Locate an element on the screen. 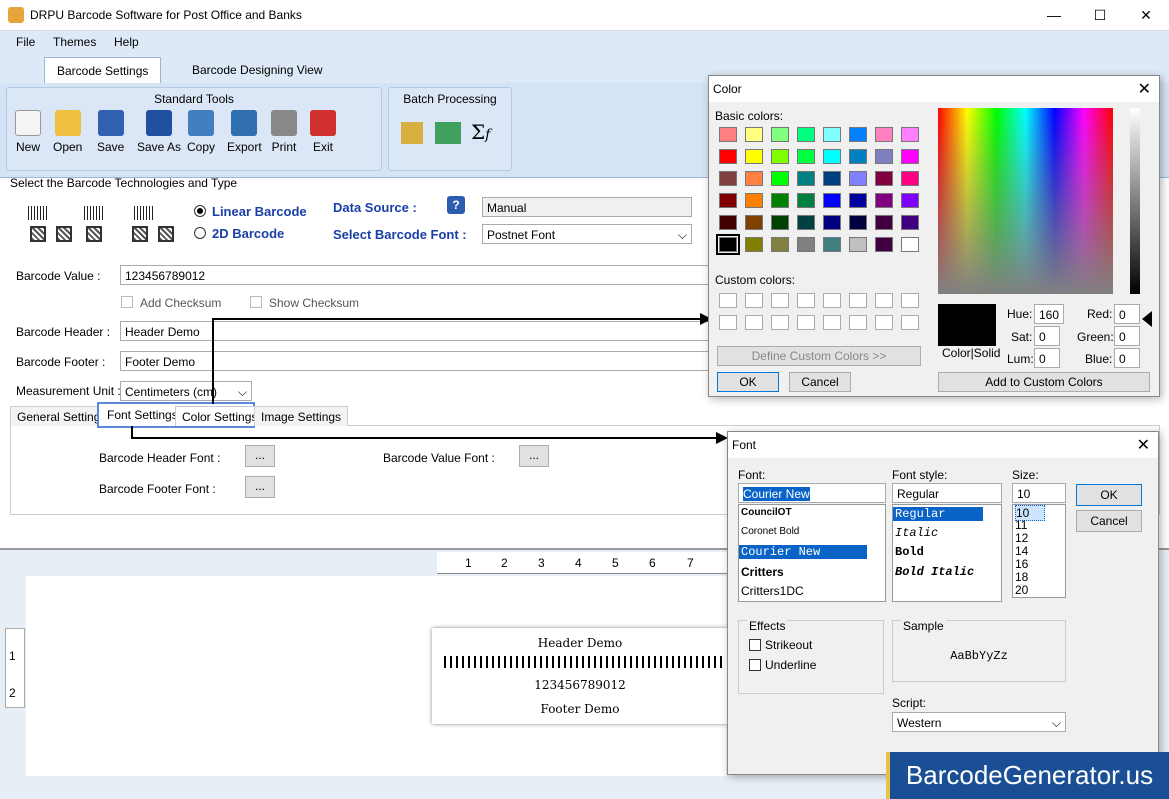 The height and width of the screenshot is (799, 1169). underline-checkbox is located at coordinates (755, 665).